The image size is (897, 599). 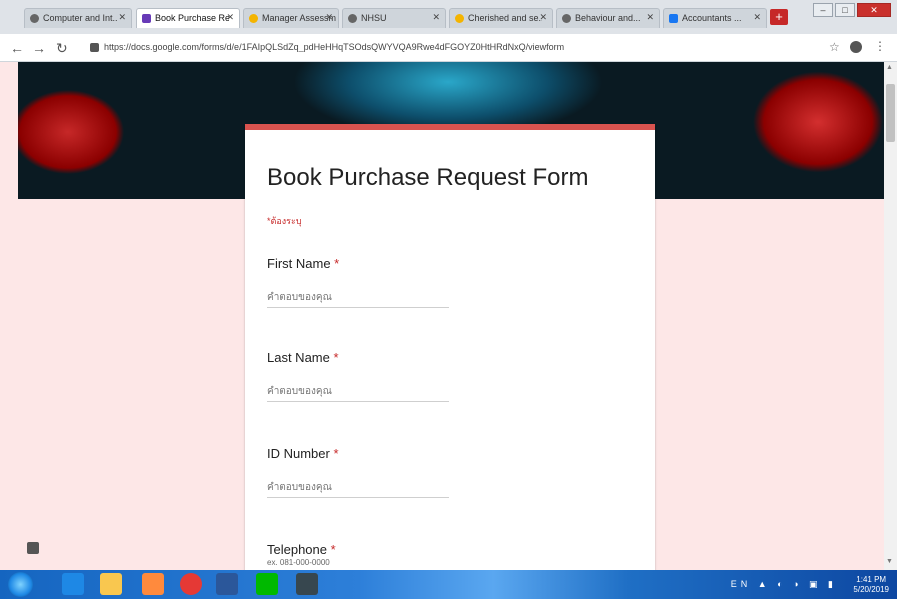 I want to click on question-label: First Name, so click(x=299, y=263).